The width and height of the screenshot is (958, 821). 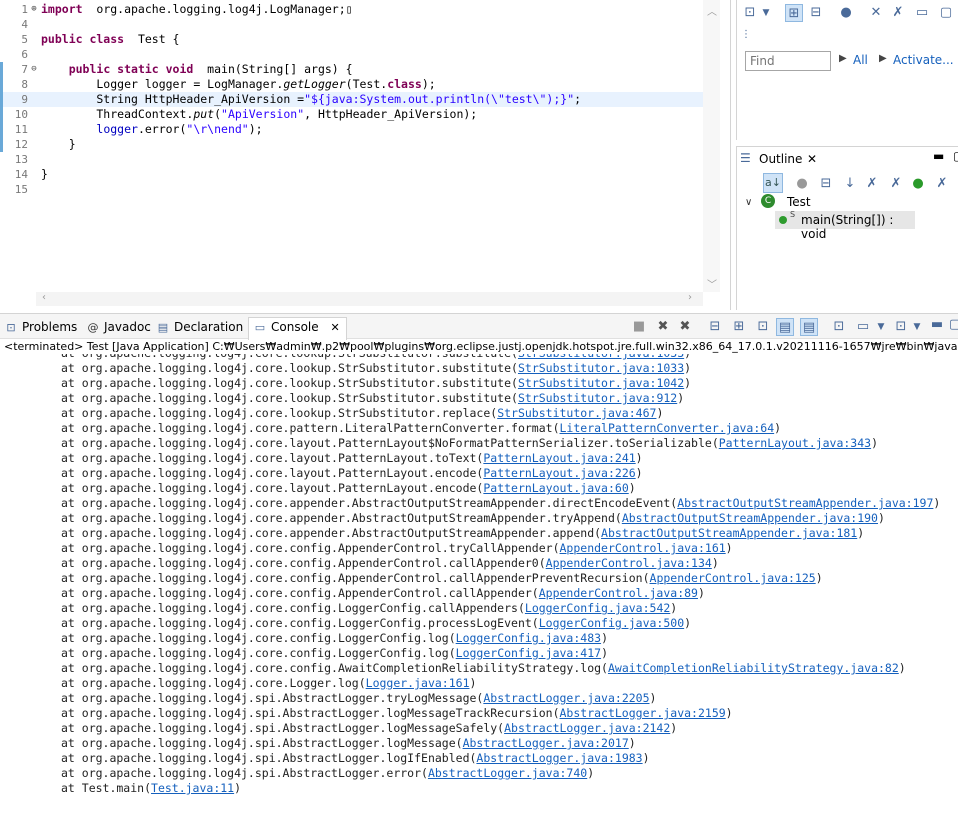 What do you see at coordinates (715, 327) in the screenshot?
I see `clear-console-icon: ⊟` at bounding box center [715, 327].